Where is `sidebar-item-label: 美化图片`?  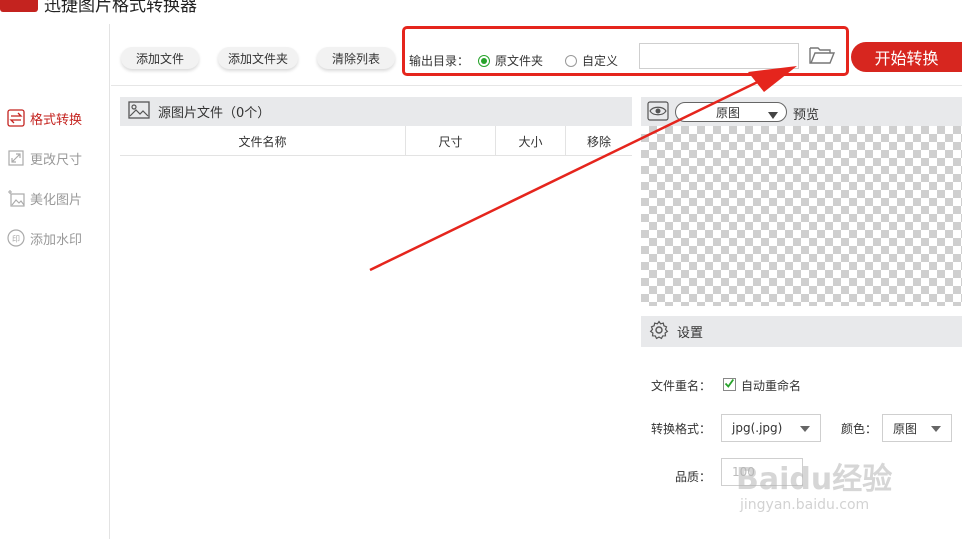
sidebar-item-label: 美化图片 is located at coordinates (56, 200).